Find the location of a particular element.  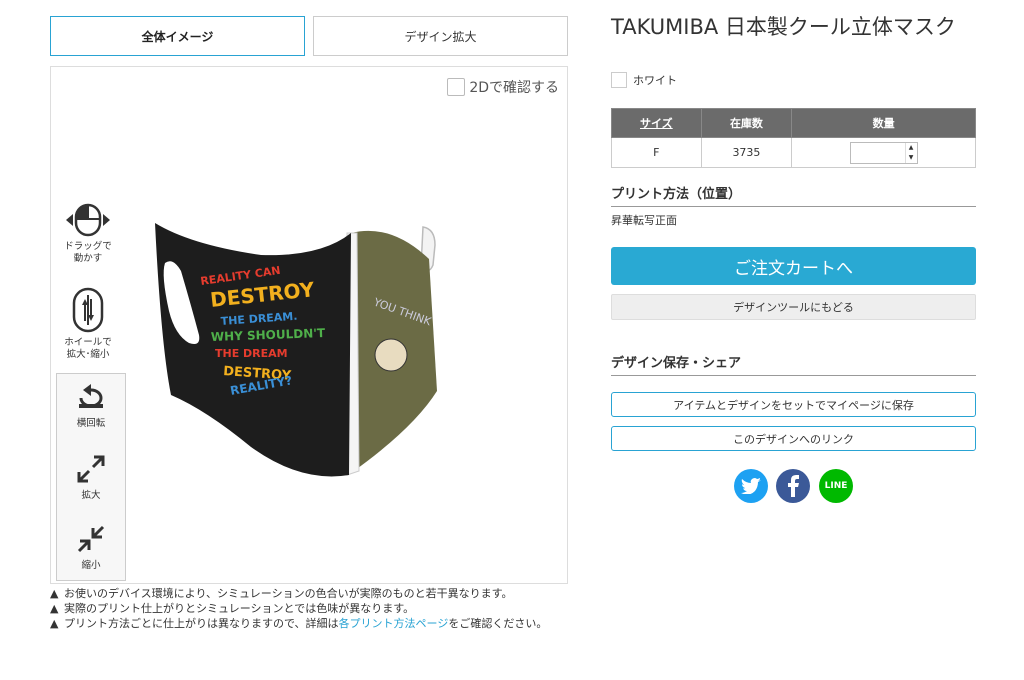

size-header-link: サイズ is located at coordinates (656, 123).